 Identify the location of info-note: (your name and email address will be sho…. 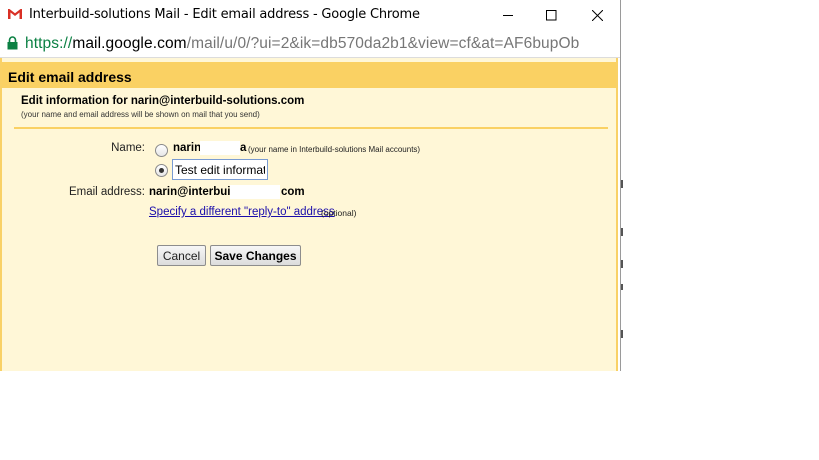
(140, 114).